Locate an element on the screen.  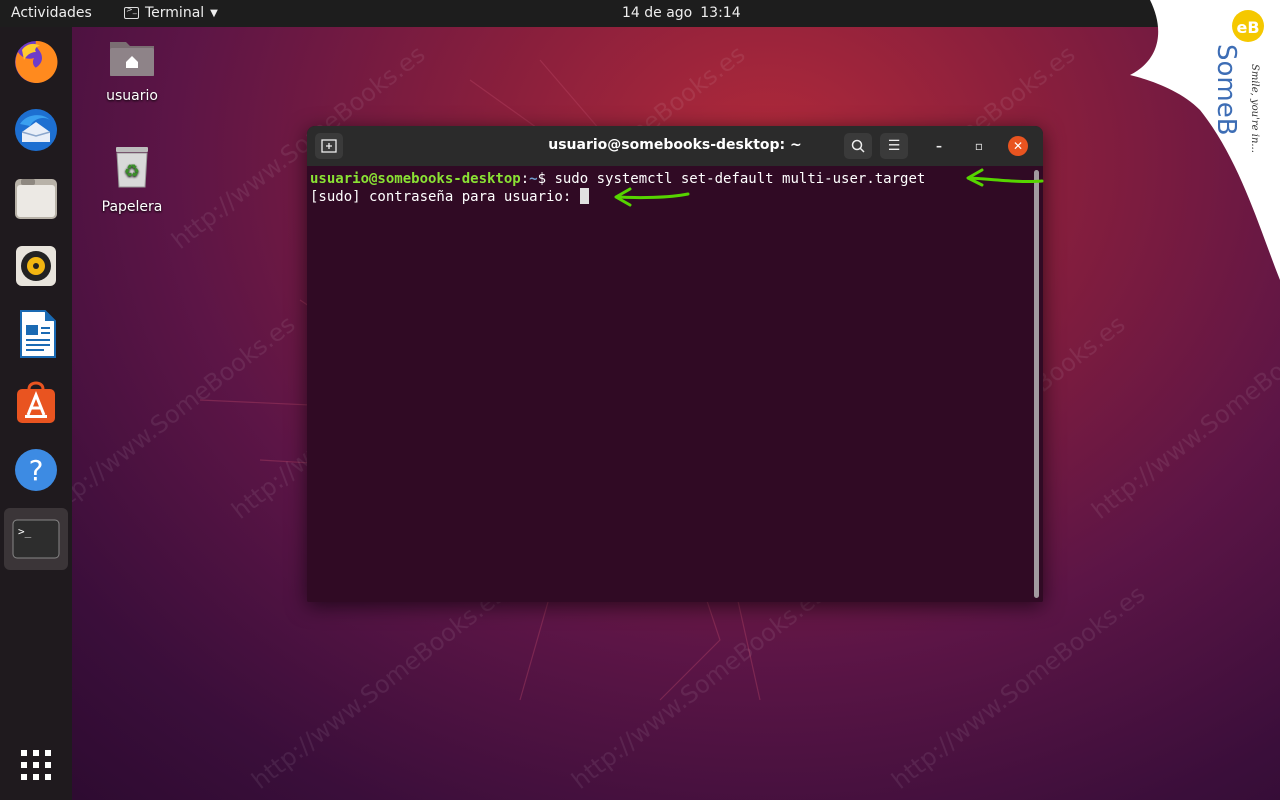
minimize-button: – is located at coordinates (939, 146).